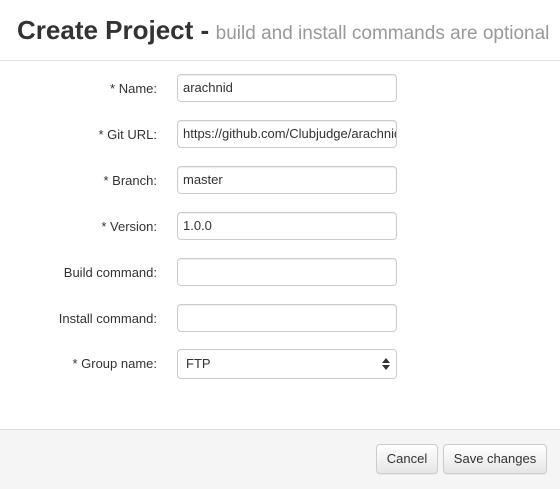 The image size is (560, 489). I want to click on cancel-button: Cancel, so click(407, 459).